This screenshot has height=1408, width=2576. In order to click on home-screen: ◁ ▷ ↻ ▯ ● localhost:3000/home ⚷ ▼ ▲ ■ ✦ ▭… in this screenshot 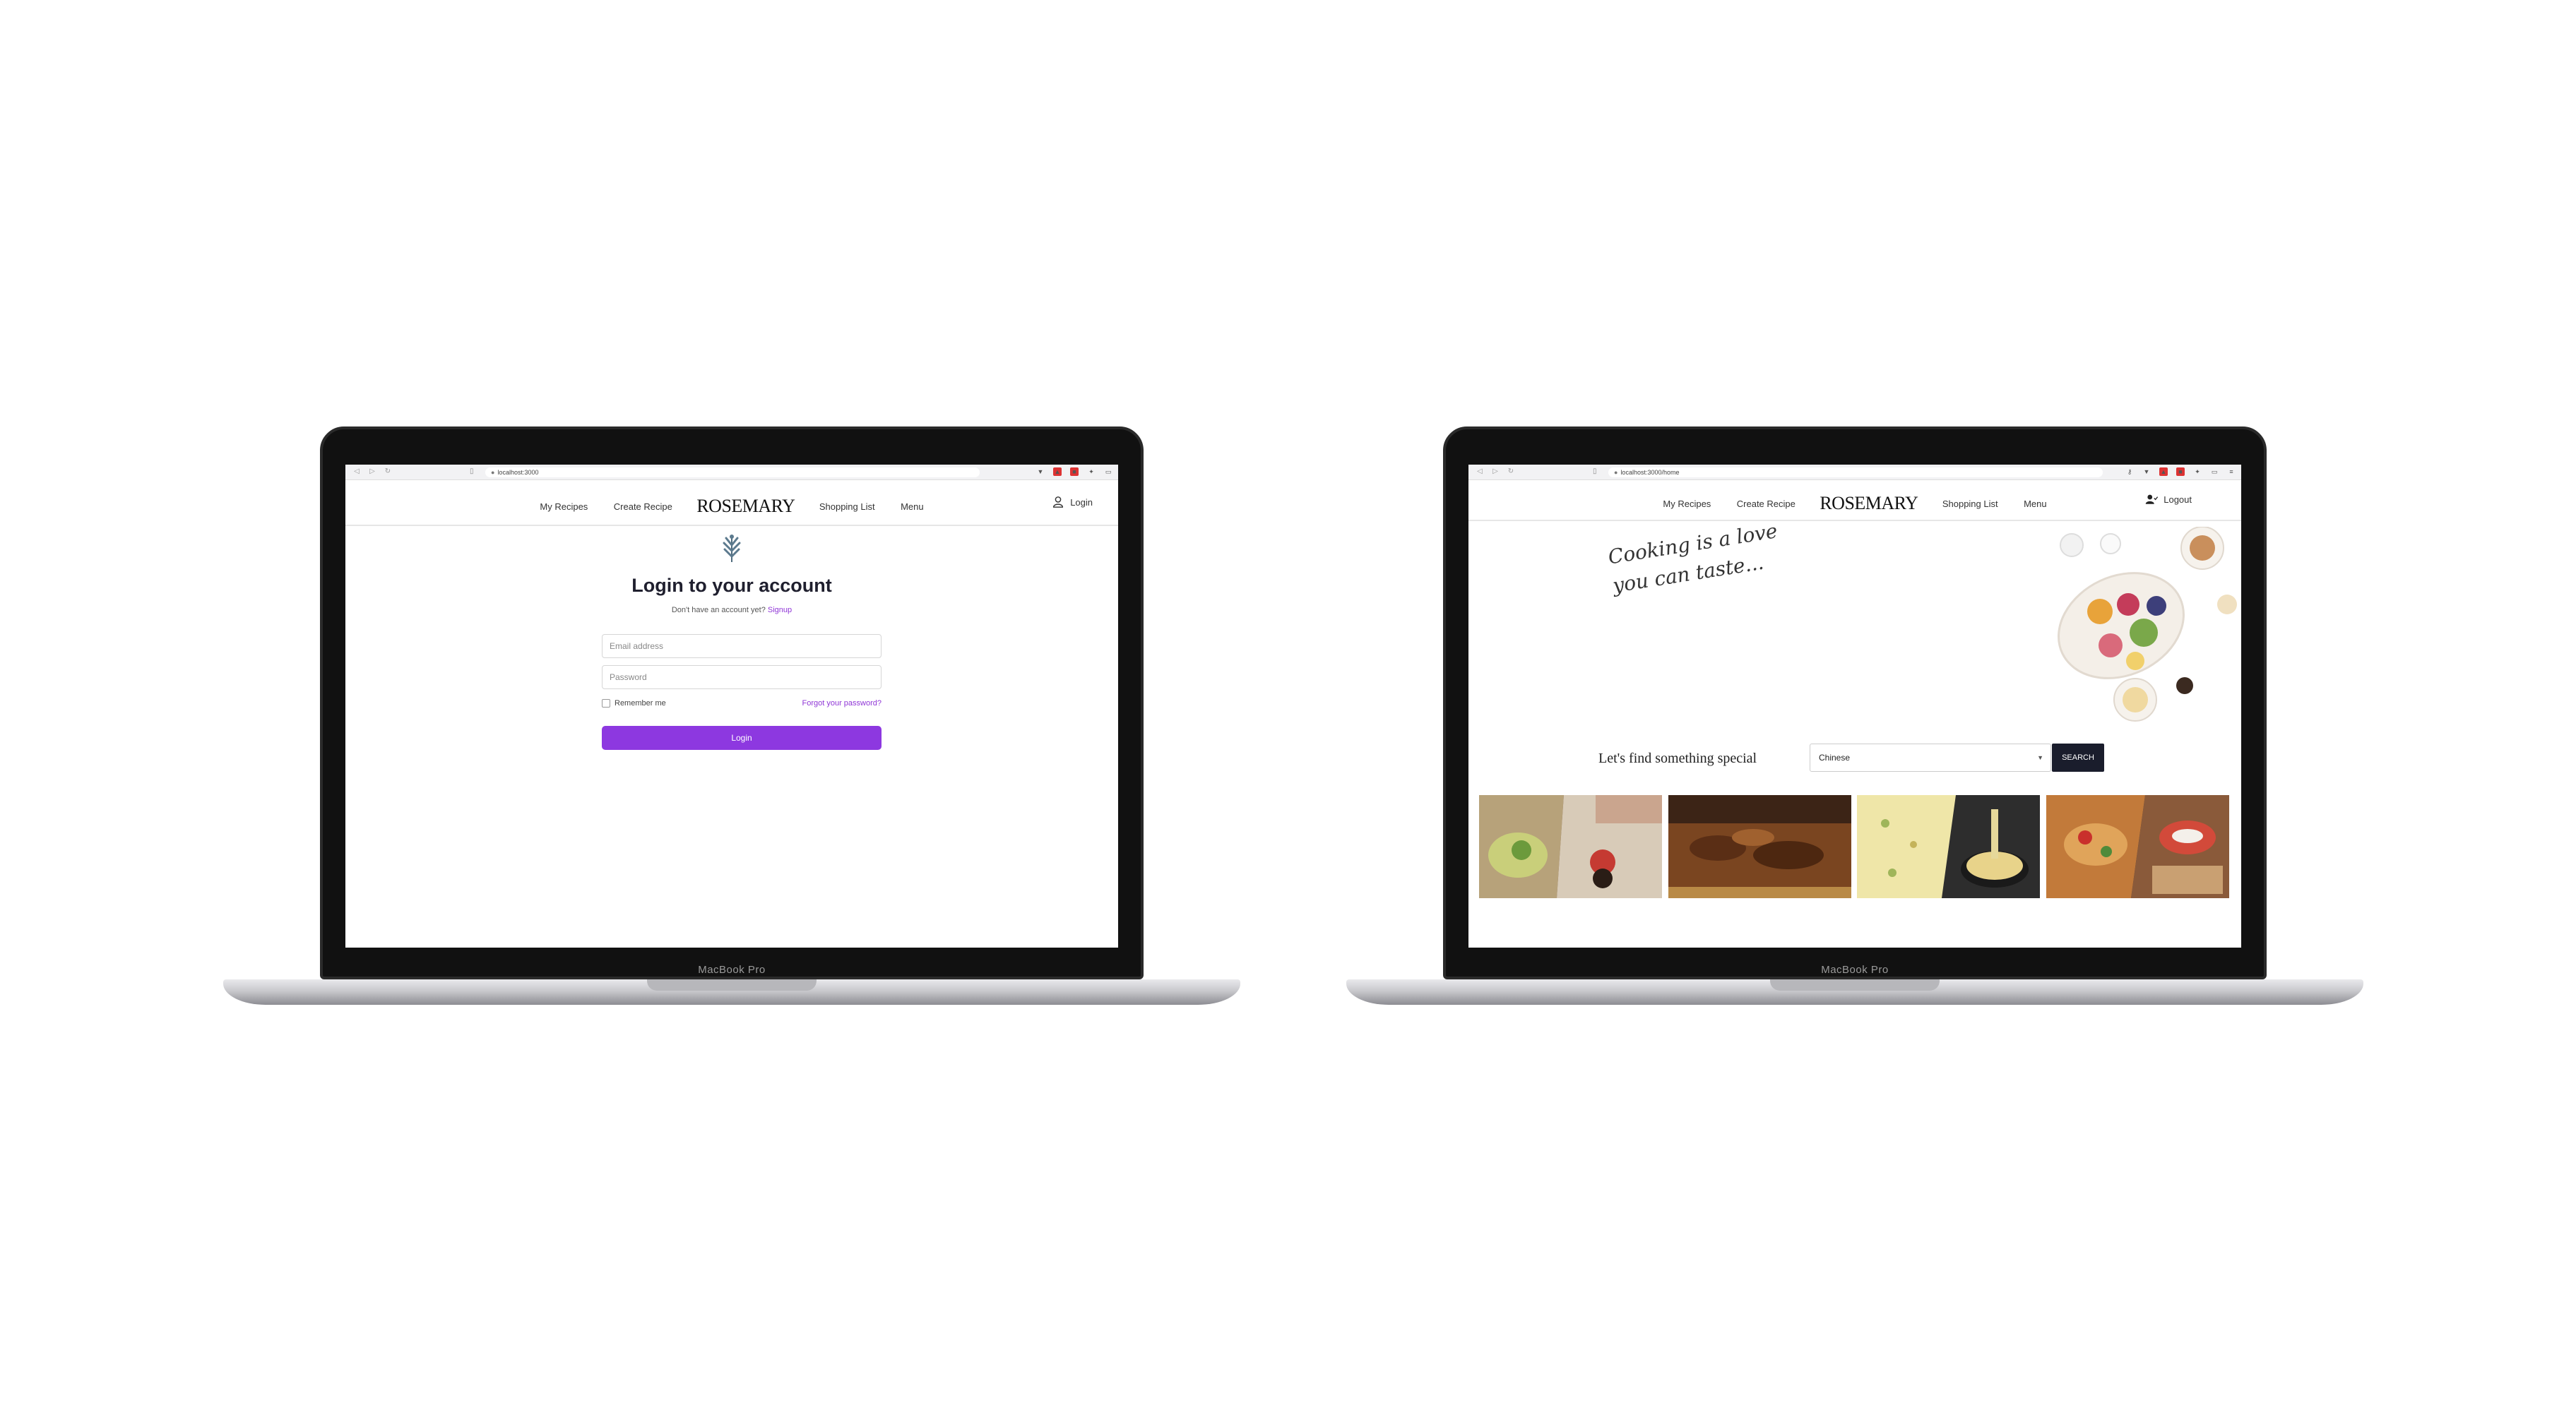, I will do `click(1854, 706)`.